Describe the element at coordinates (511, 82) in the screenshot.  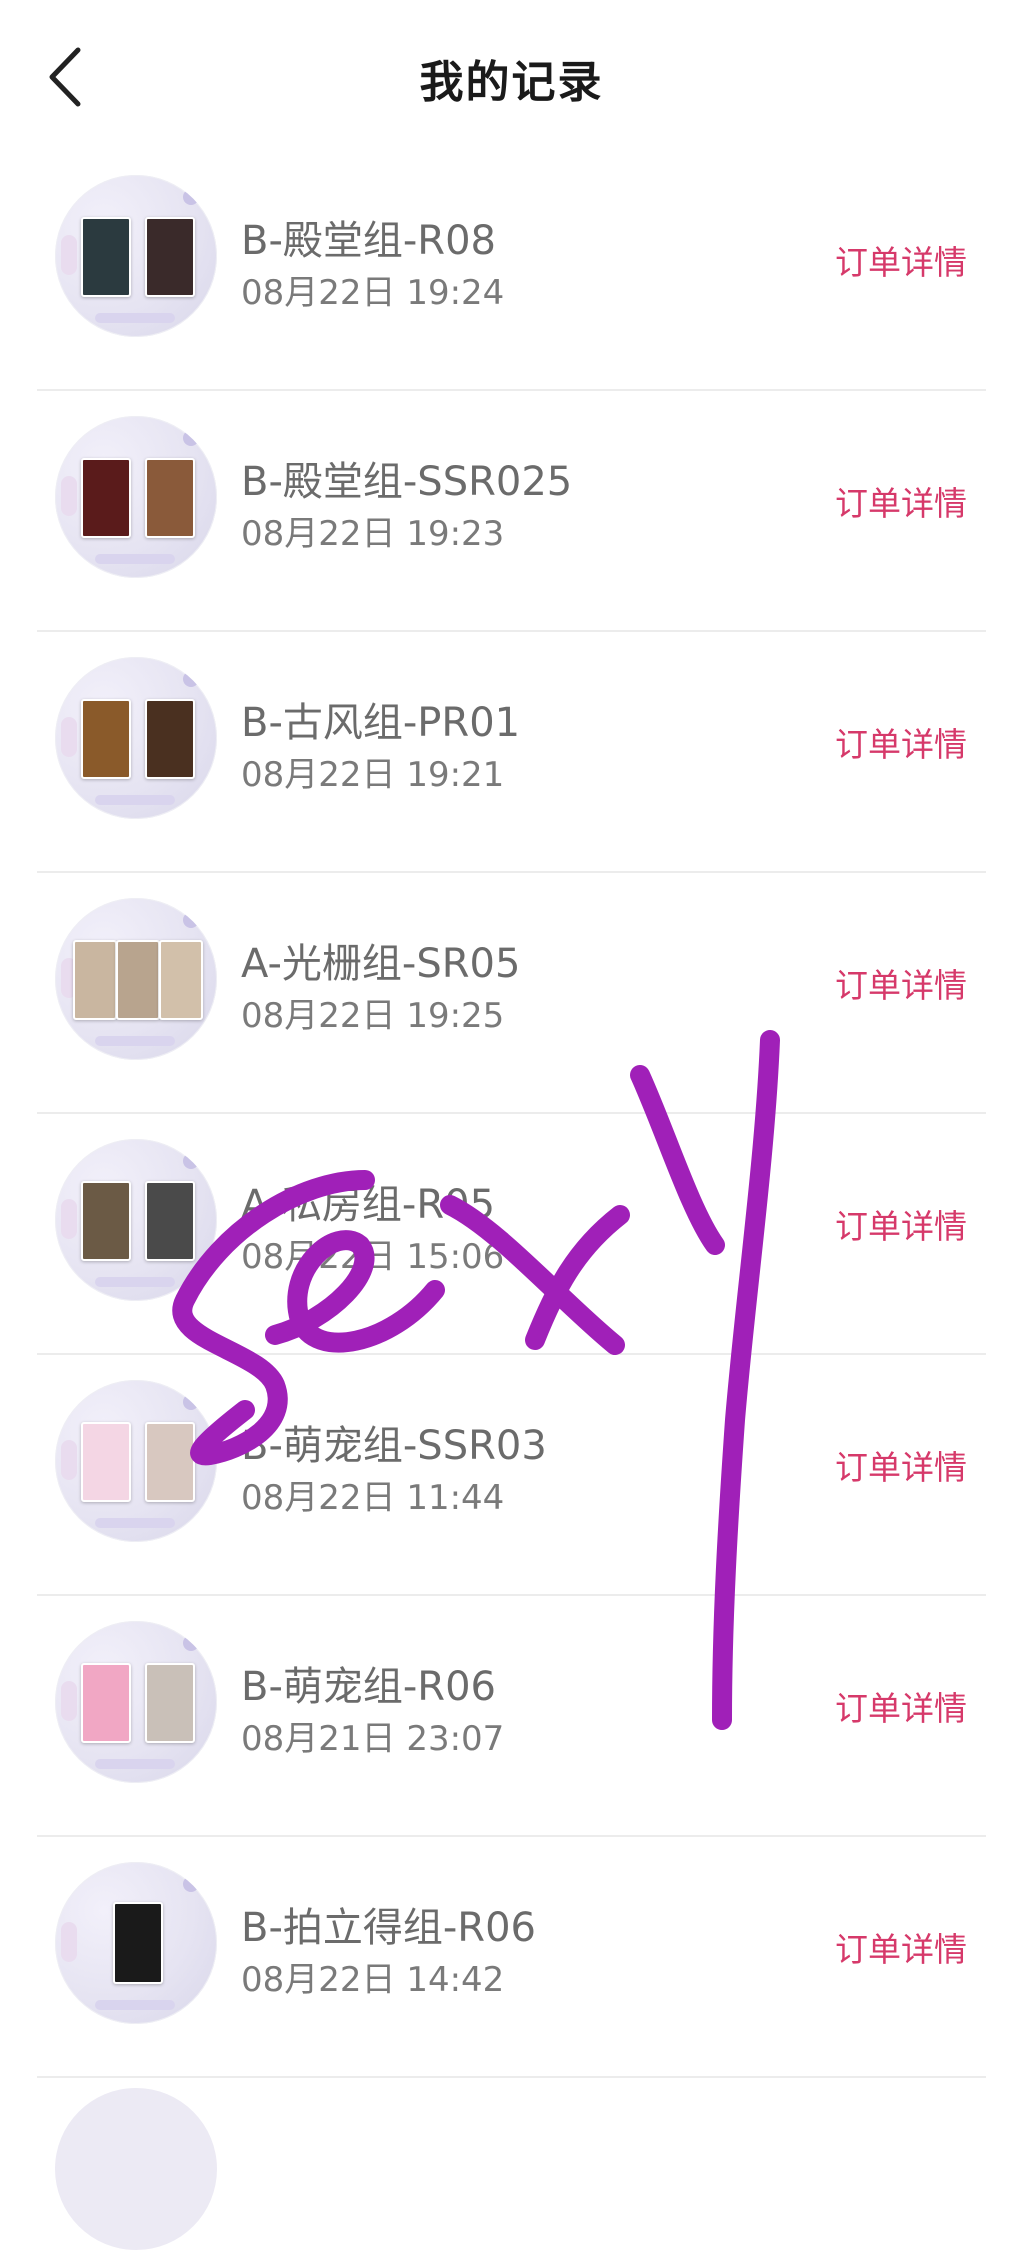
I see `page-title: 我的记录` at that location.